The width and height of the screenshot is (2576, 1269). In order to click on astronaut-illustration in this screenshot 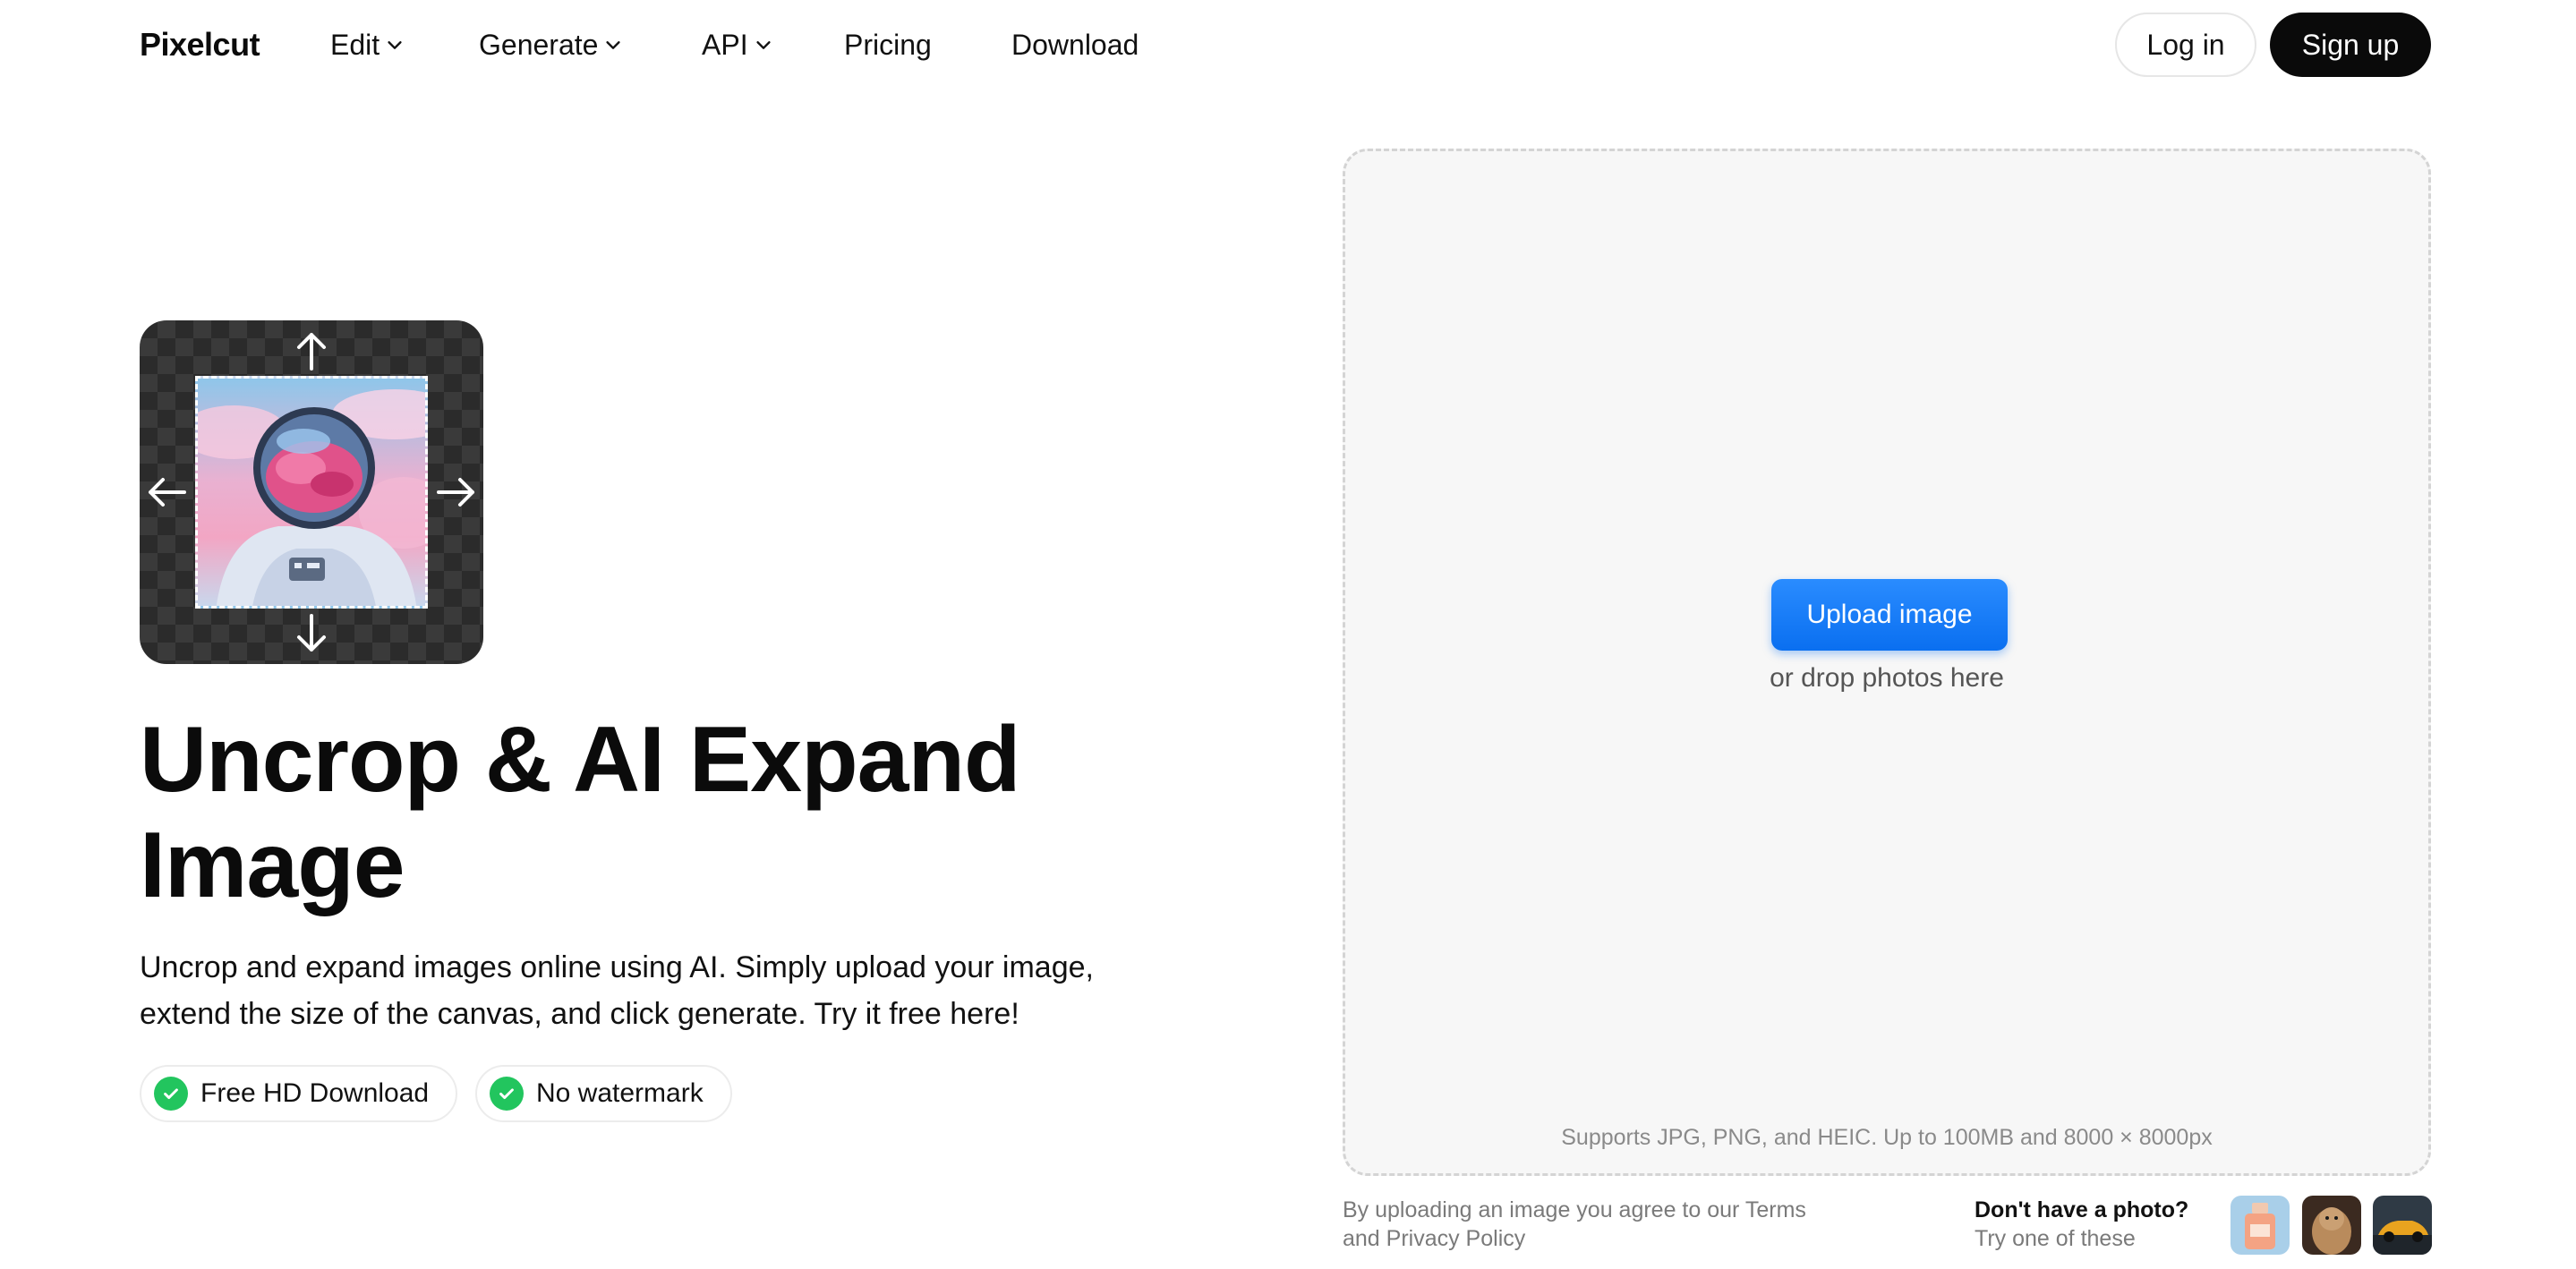, I will do `click(311, 498)`.